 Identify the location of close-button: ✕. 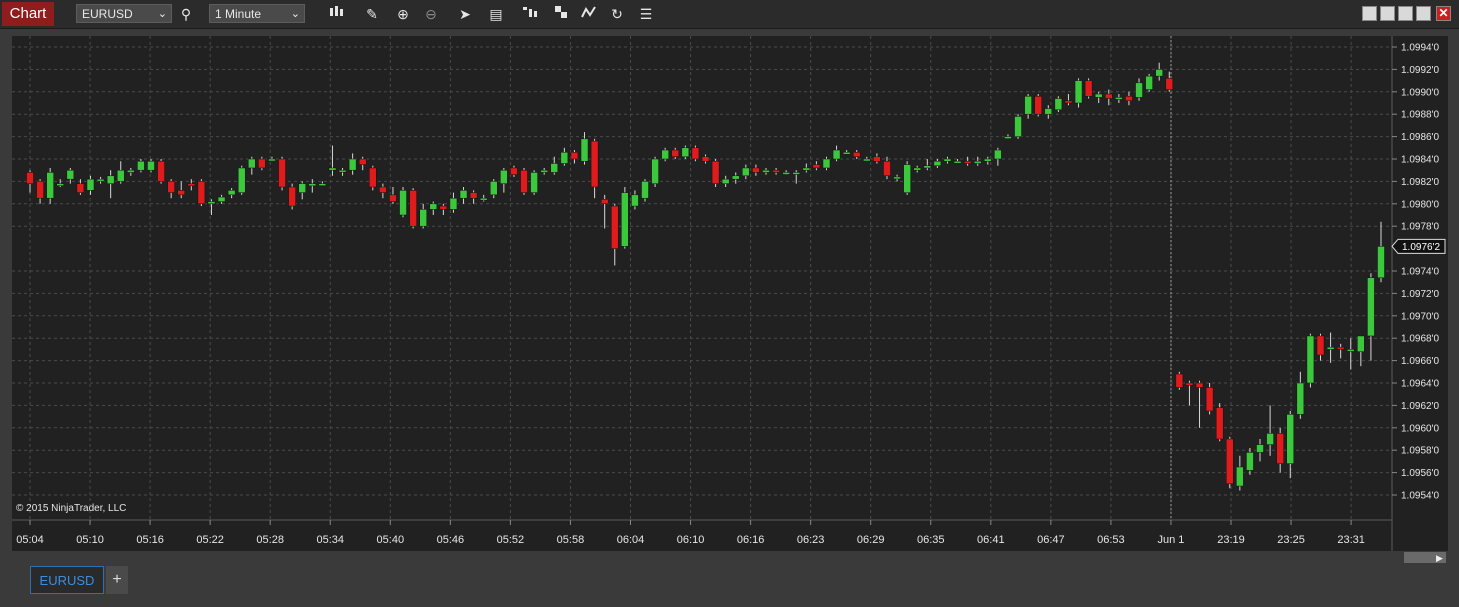
(1443, 13).